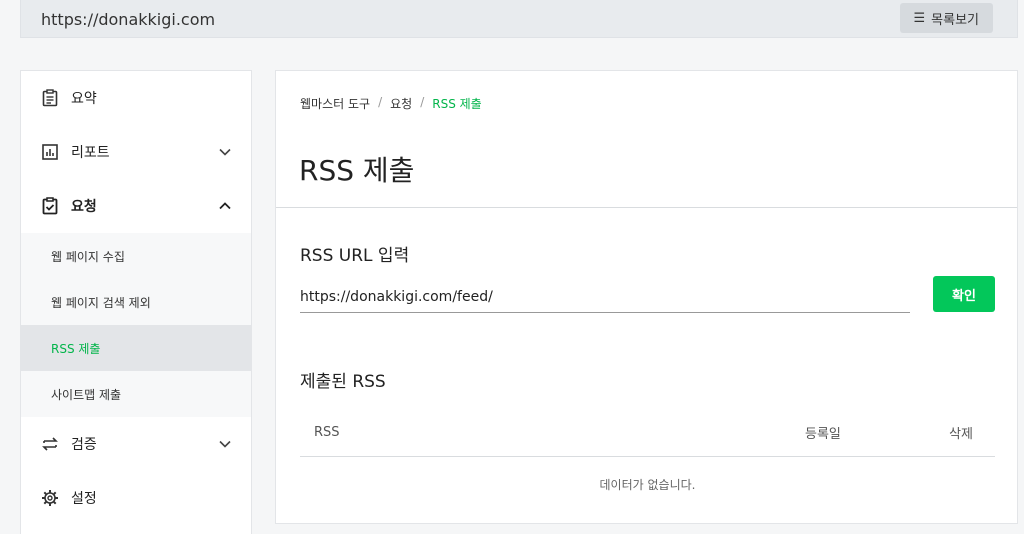  I want to click on column-header-date: 등록일, so click(823, 434).